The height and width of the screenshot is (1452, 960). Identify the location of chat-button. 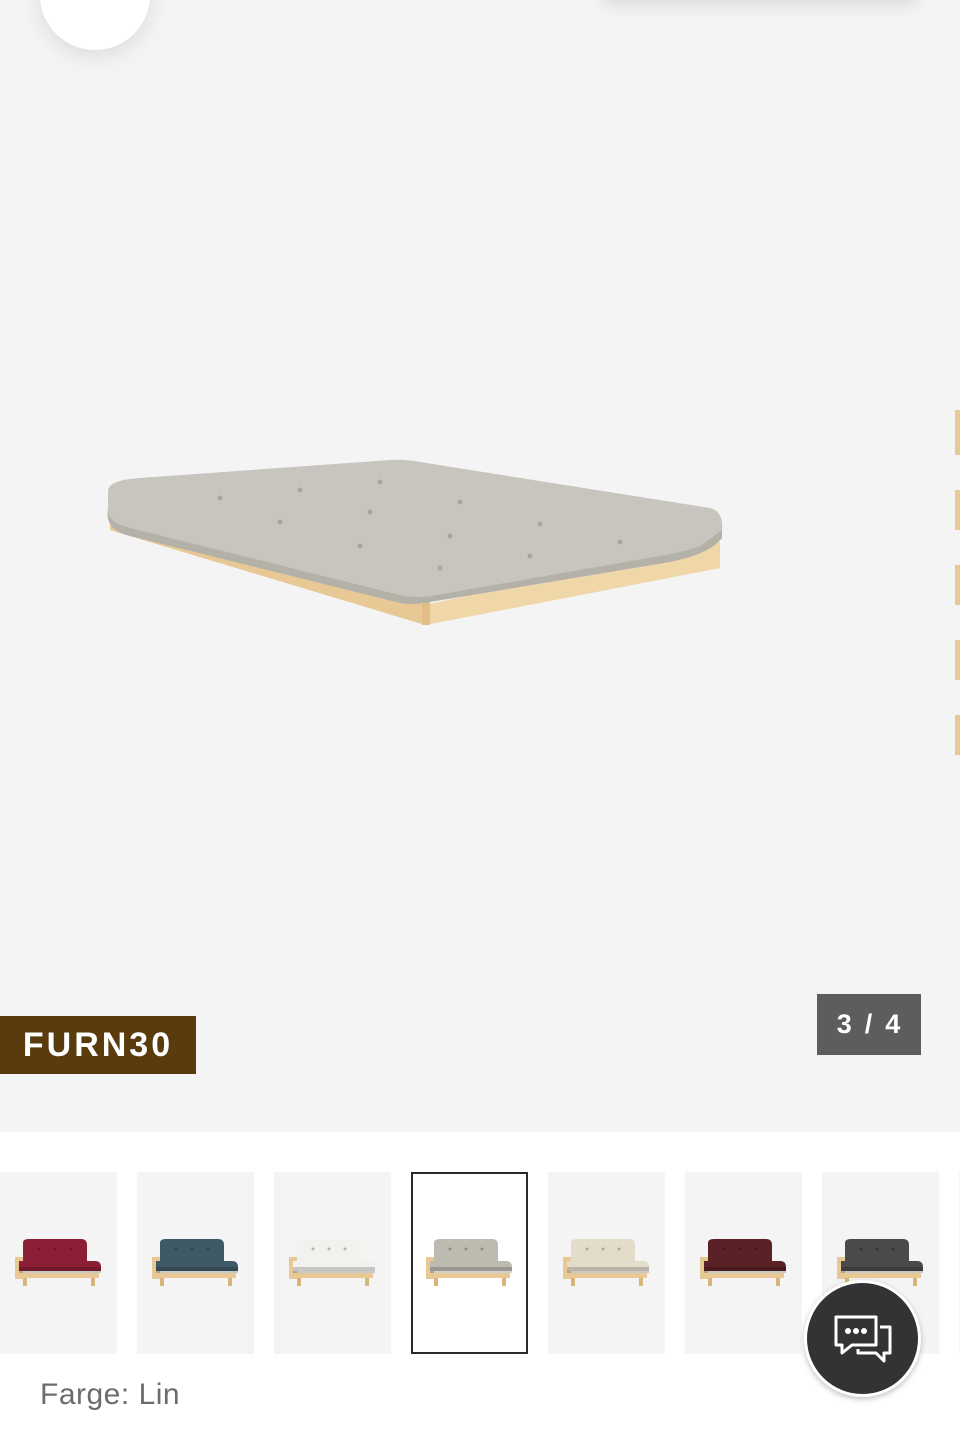
(862, 1338).